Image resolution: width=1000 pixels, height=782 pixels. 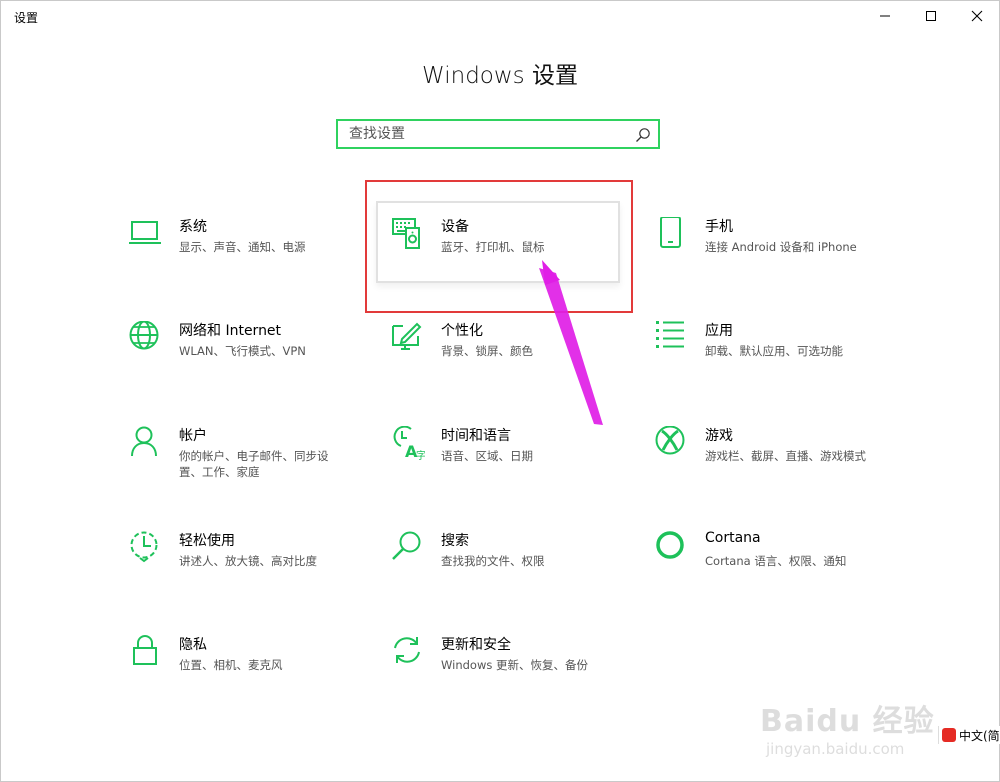 What do you see at coordinates (719, 331) in the screenshot?
I see `item-name: 应用` at bounding box center [719, 331].